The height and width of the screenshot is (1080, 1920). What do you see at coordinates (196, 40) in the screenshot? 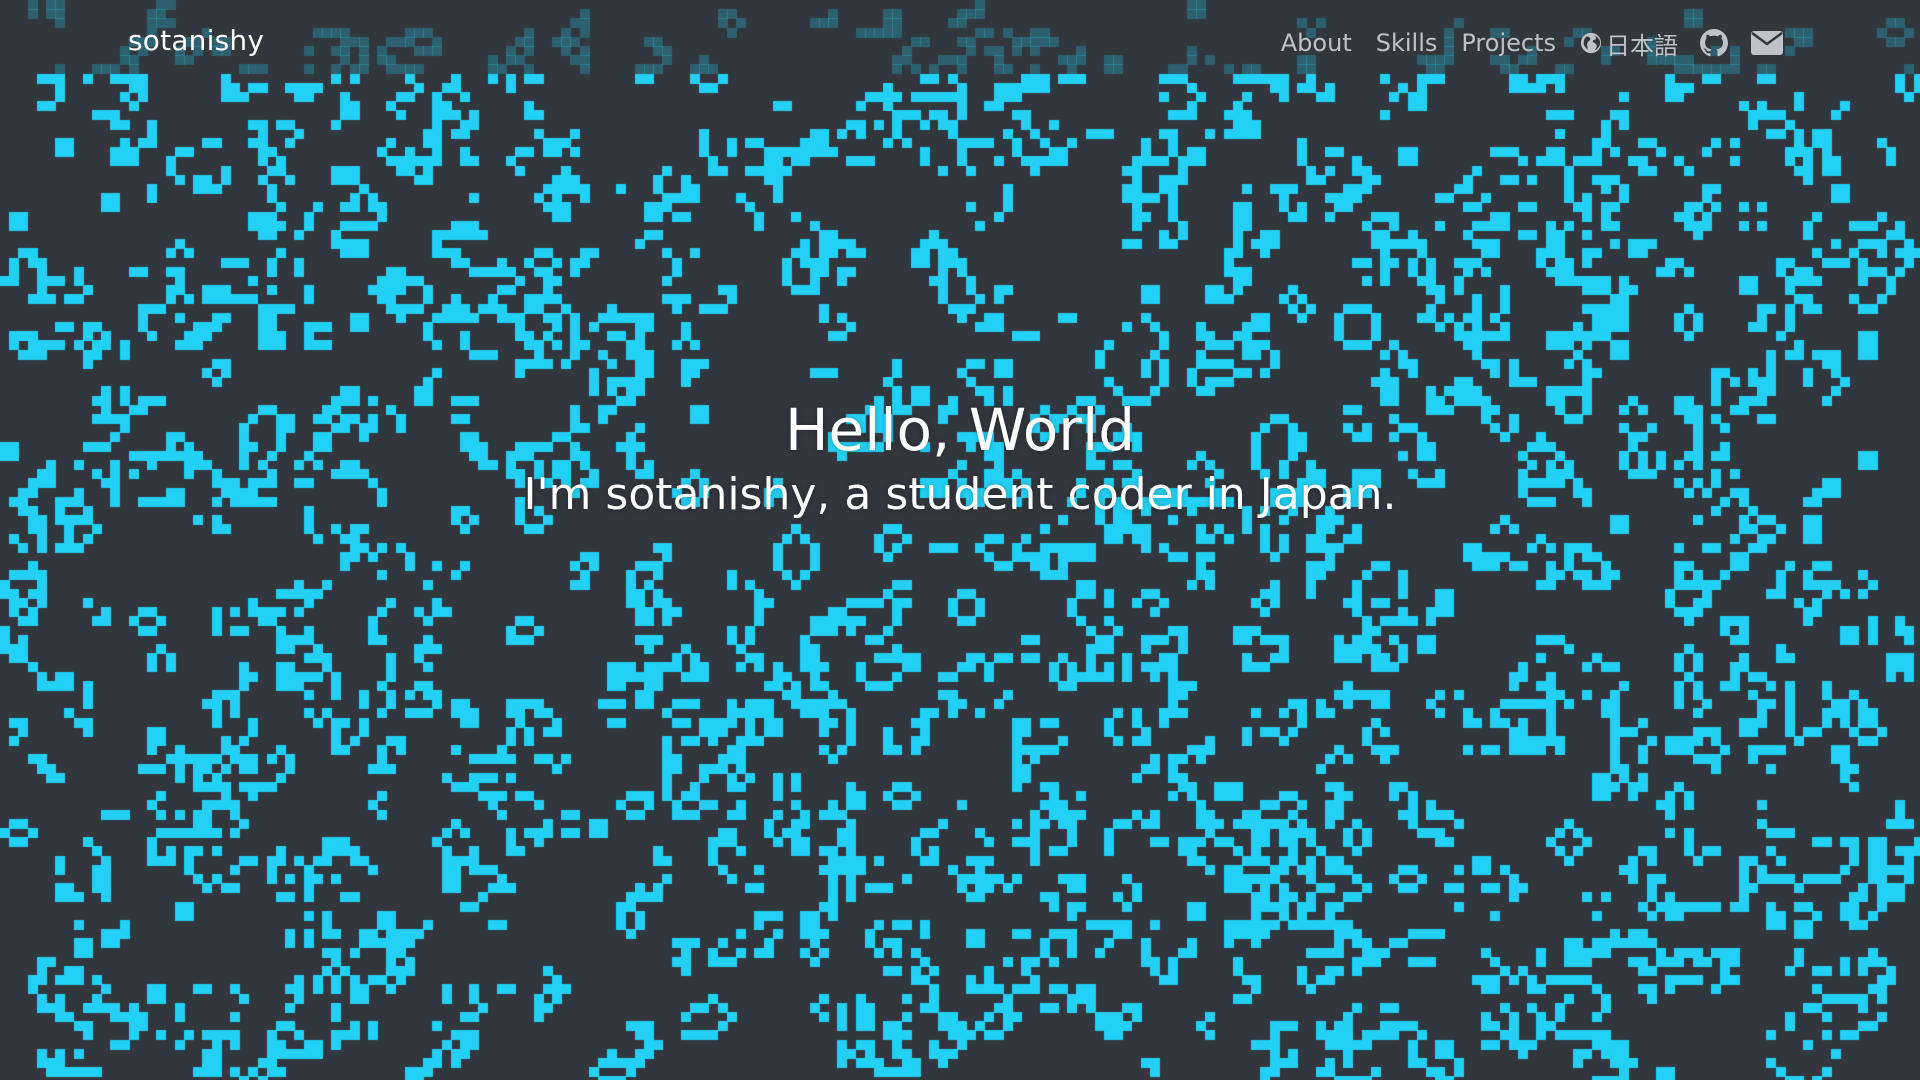
I see `brand-link: sotanishy` at bounding box center [196, 40].